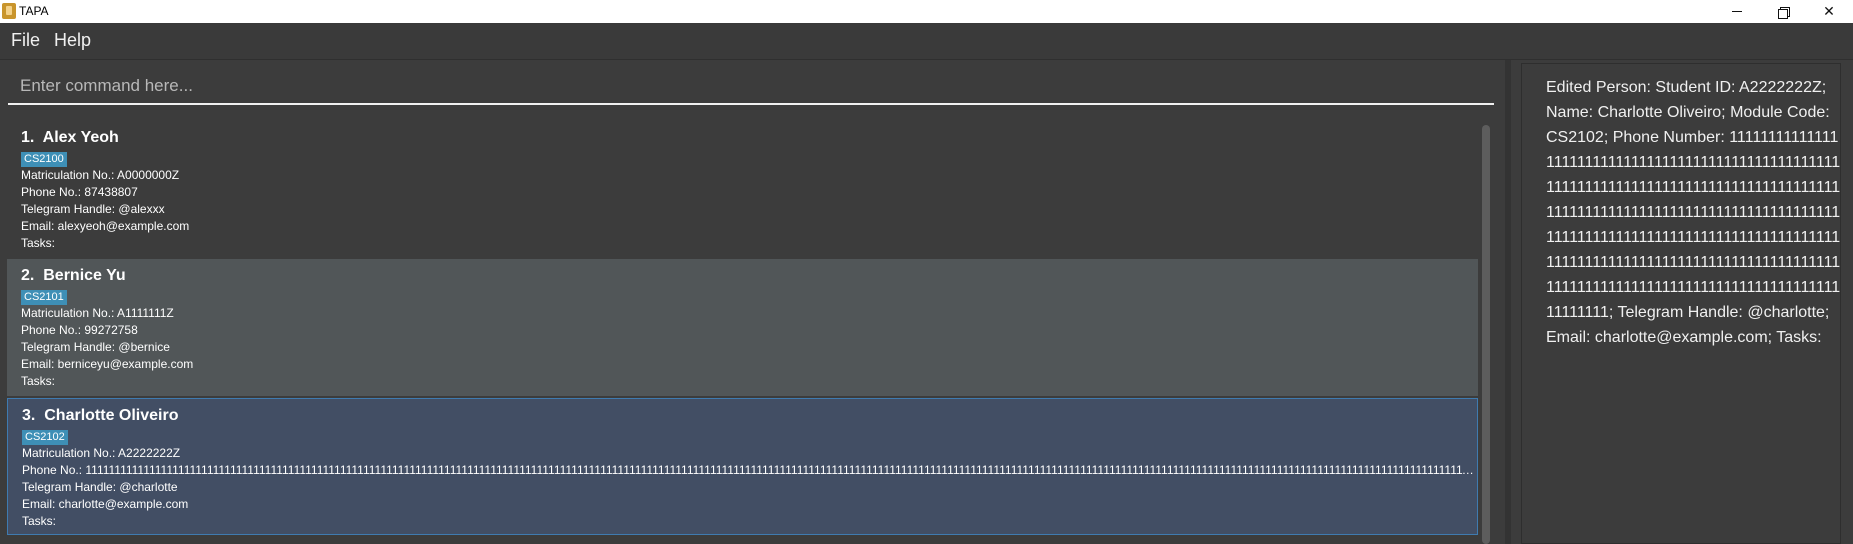  Describe the element at coordinates (72, 40) in the screenshot. I see `menu-help: Help` at that location.